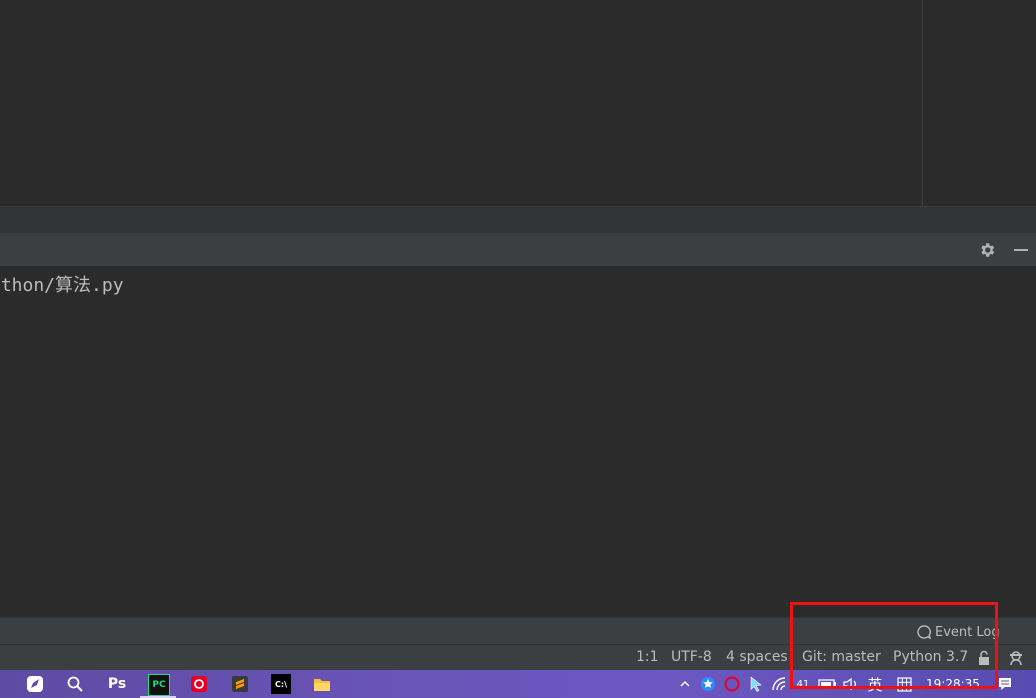 This screenshot has width=1036, height=698. Describe the element at coordinates (322, 684) in the screenshot. I see `file-explorer-icon` at that location.